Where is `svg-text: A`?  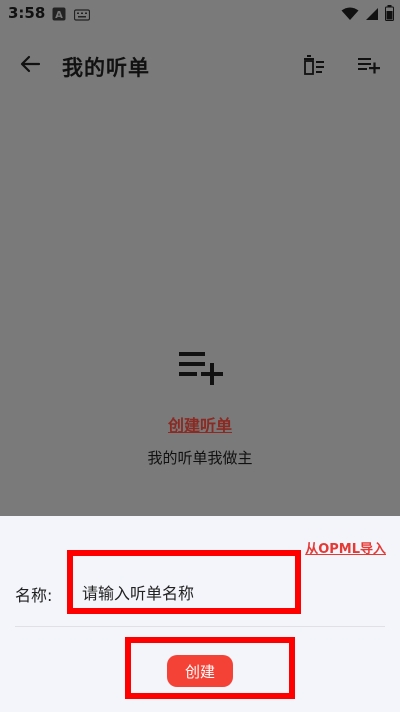 svg-text: A is located at coordinates (59, 15).